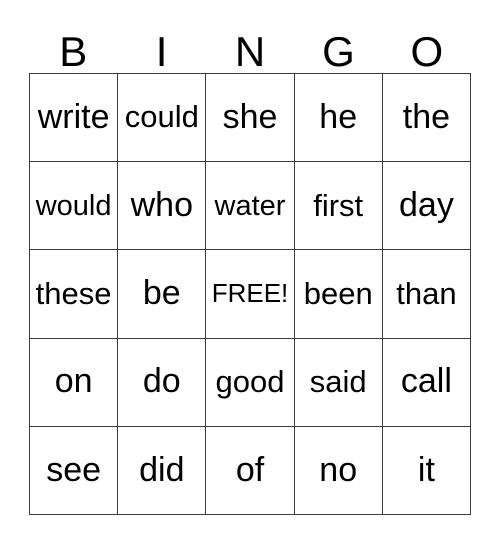  I want to click on bingo-row: see did of no it, so click(251, 471).